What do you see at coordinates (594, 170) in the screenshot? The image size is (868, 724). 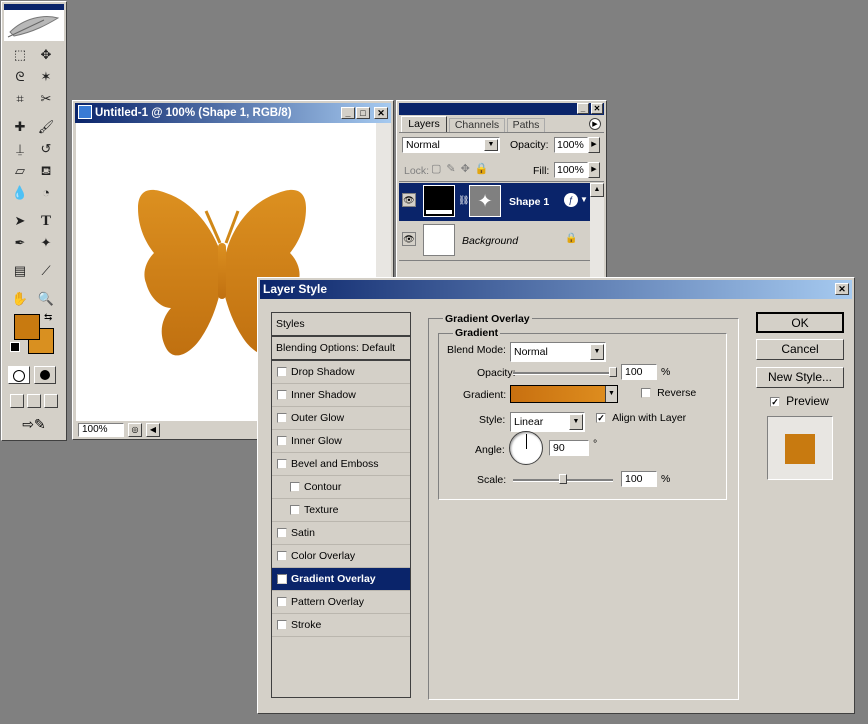 I see `fill-arrow: ▶` at bounding box center [594, 170].